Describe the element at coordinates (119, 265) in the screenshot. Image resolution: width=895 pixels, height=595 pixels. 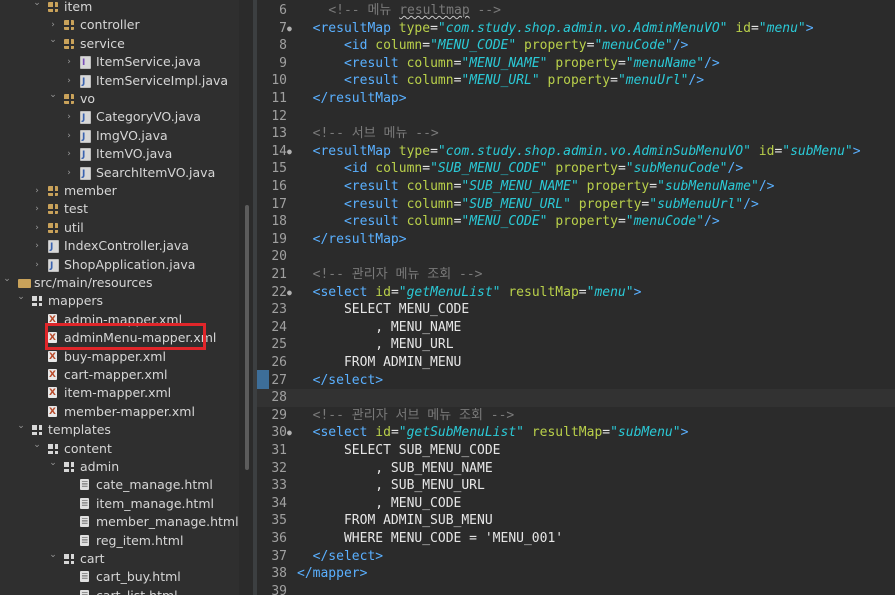
I see `tree-item: › ShopApplication.java` at that location.